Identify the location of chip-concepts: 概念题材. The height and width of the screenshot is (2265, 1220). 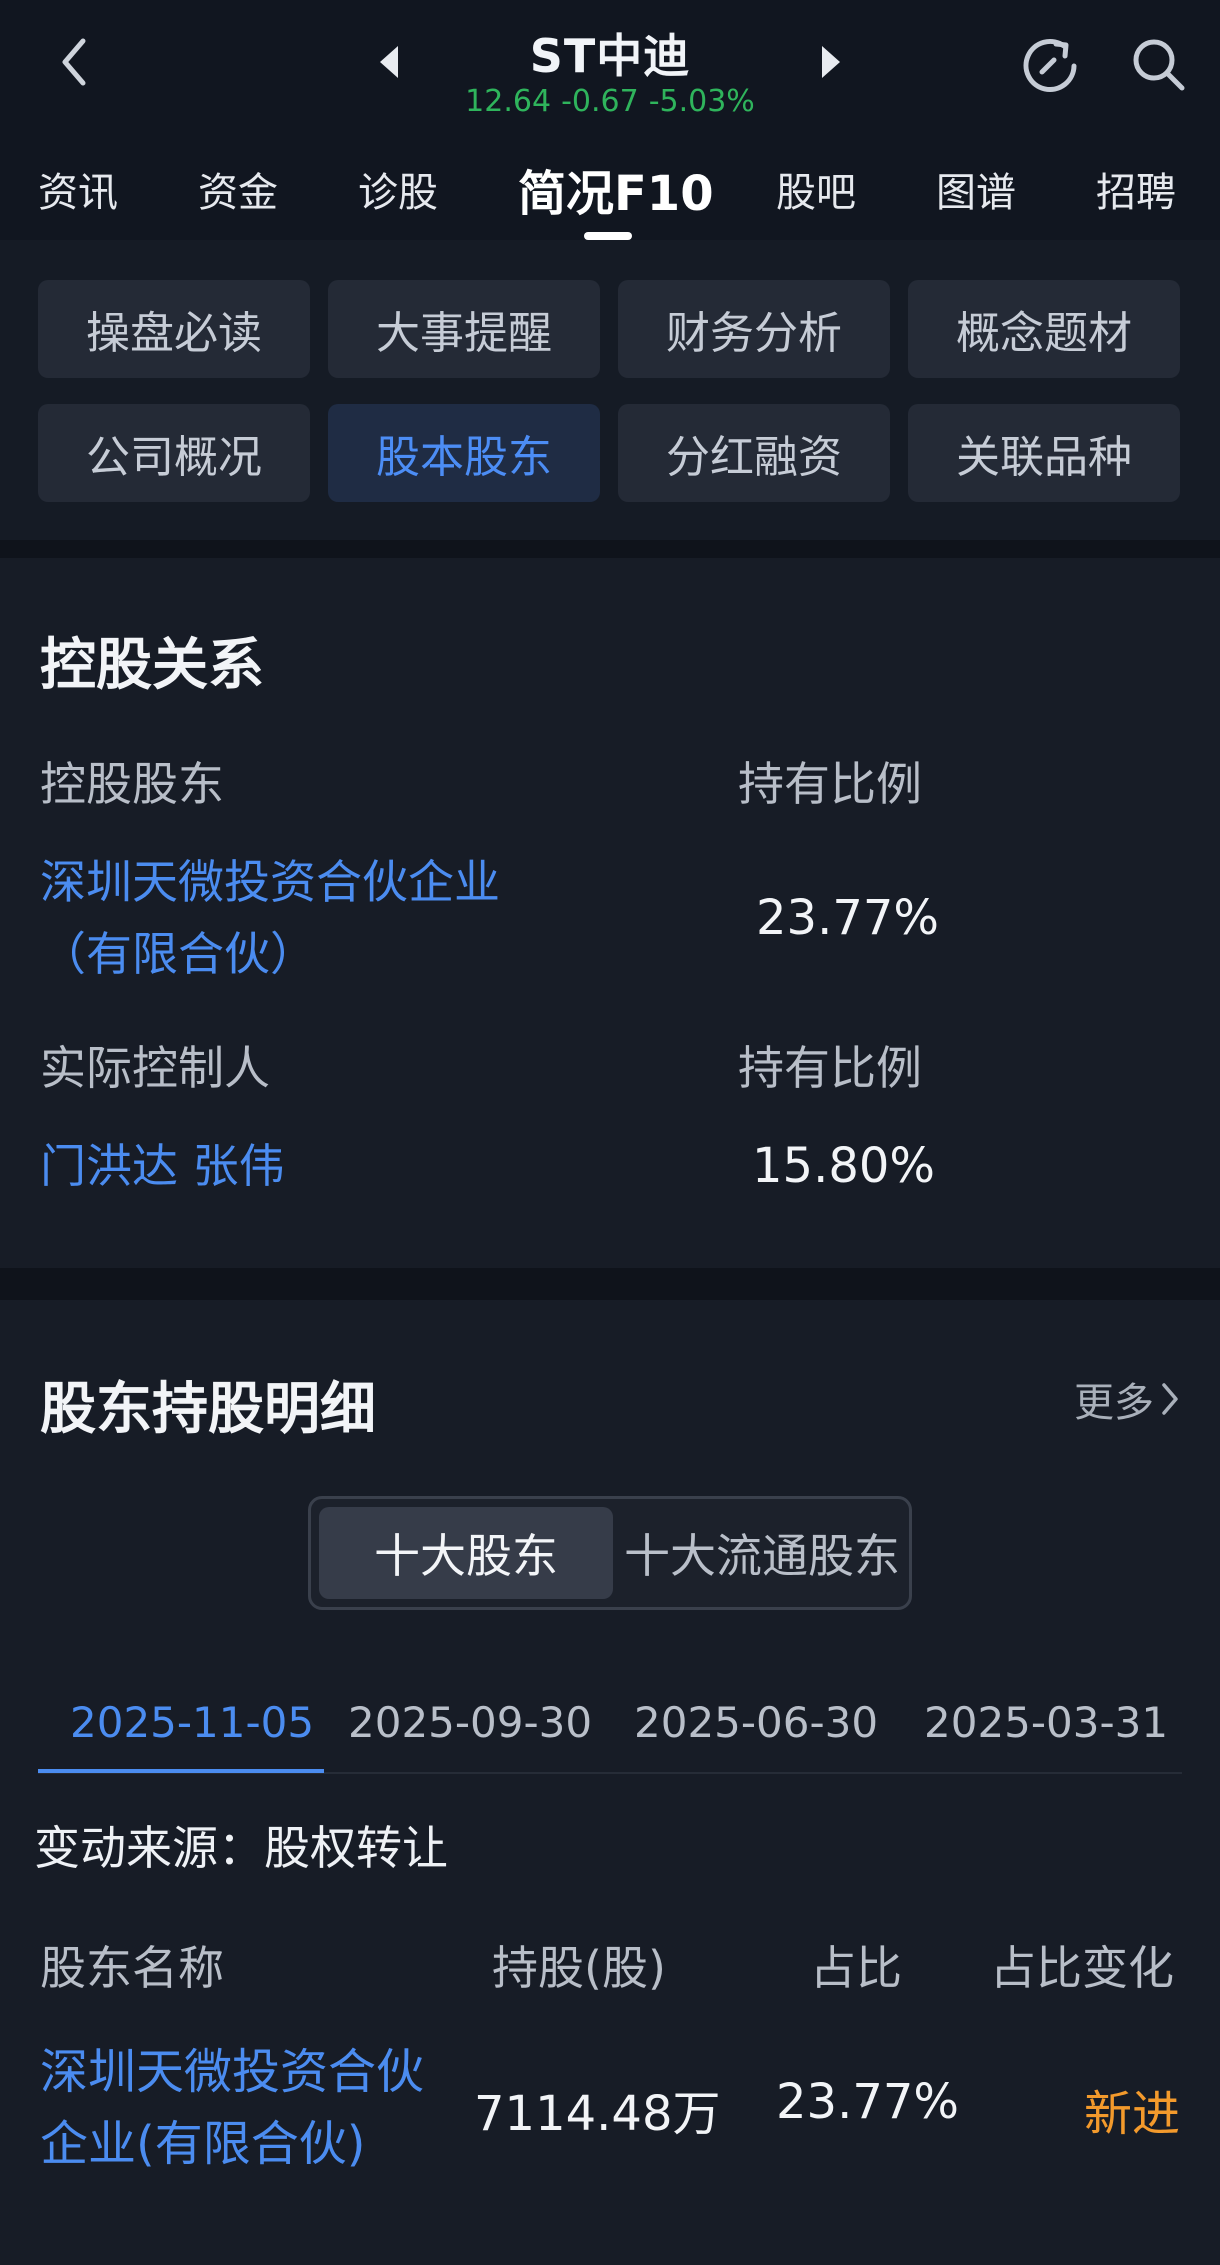
(1044, 329).